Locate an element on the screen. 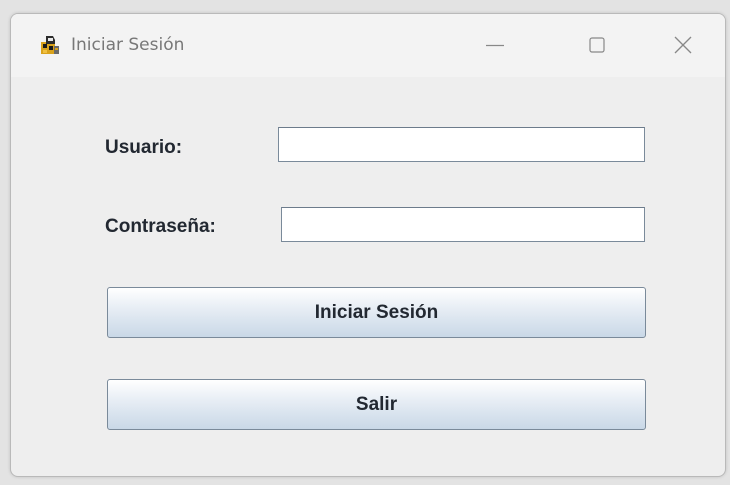  maximize-button is located at coordinates (597, 45).